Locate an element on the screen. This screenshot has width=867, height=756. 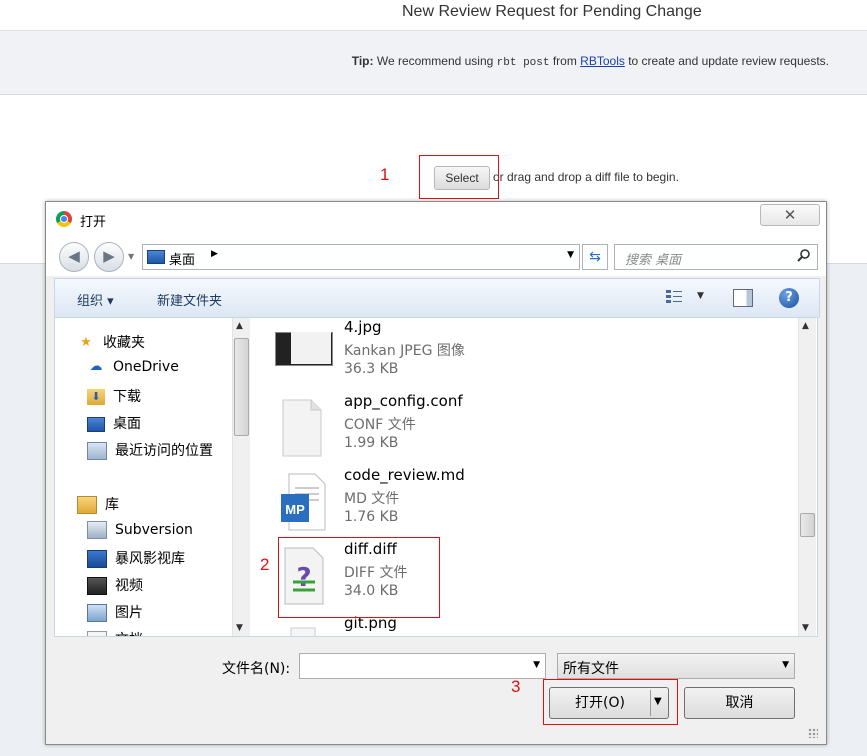
file-list-scrollbar: ▲ ▼ is located at coordinates (807, 477).